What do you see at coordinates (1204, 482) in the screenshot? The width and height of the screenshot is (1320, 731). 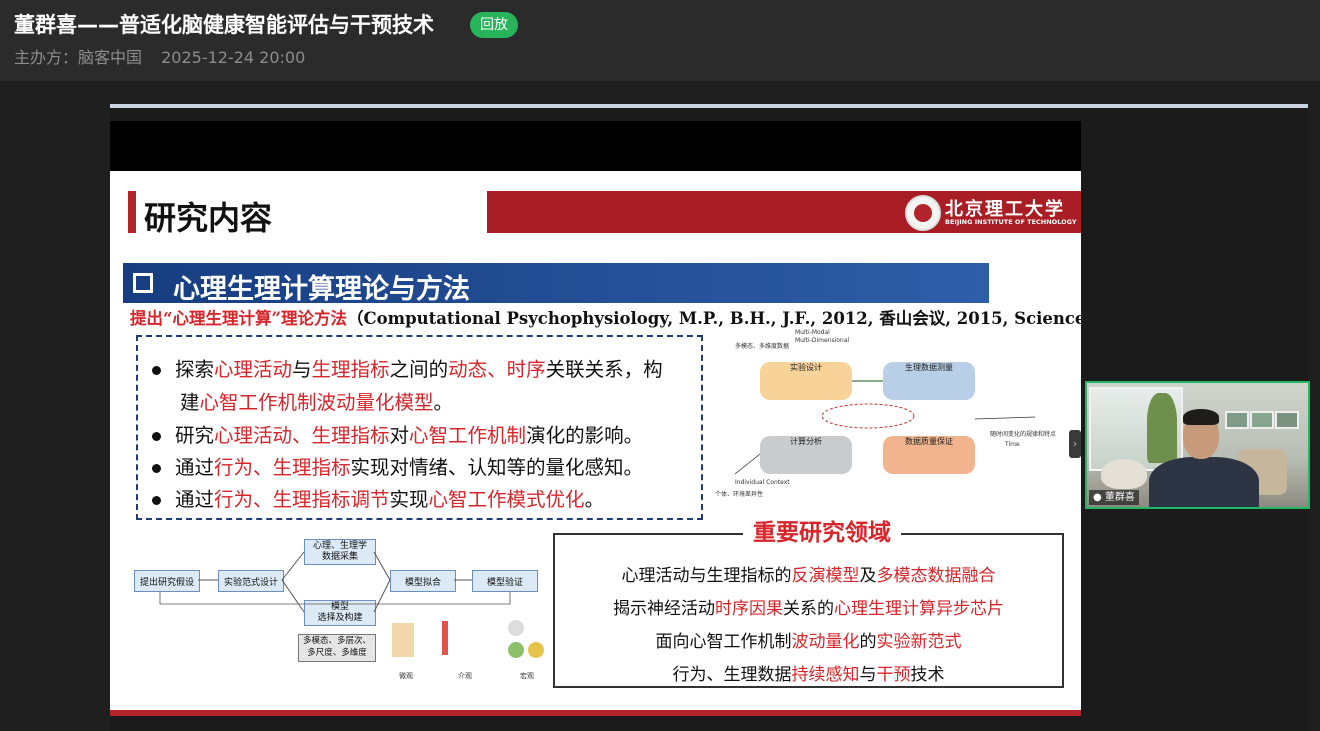 I see `speaker-body` at bounding box center [1204, 482].